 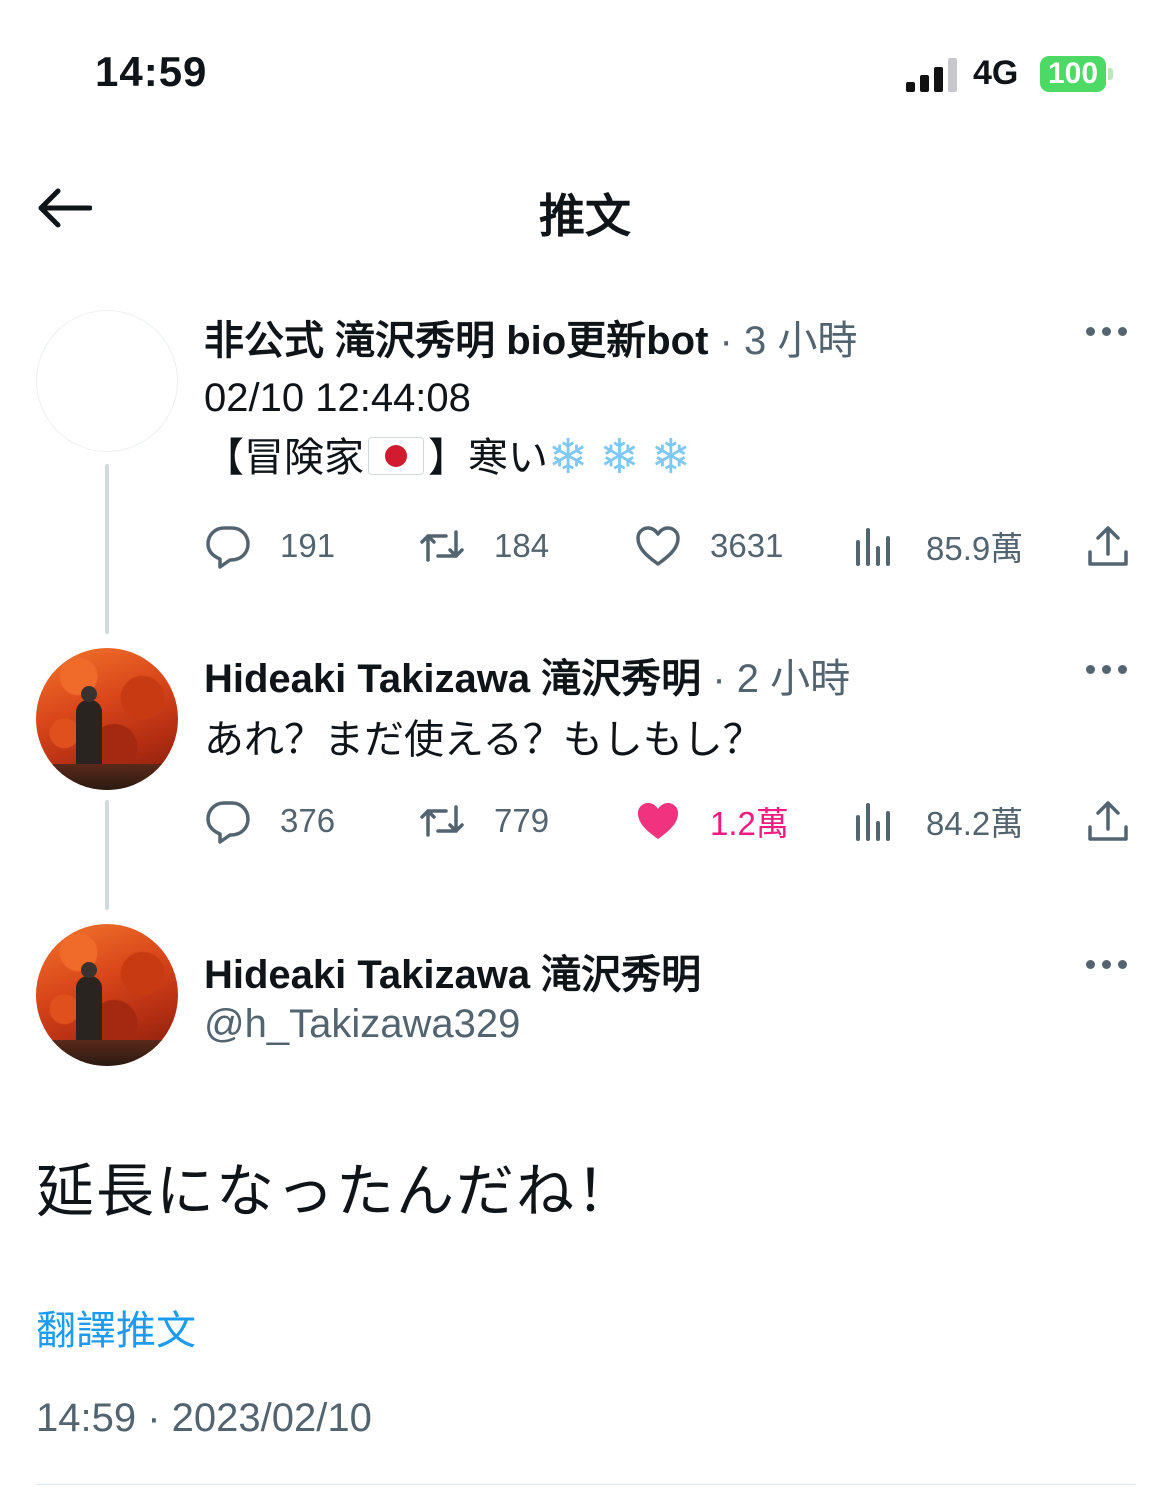 I want to click on main-author-name: Hideaki Takizawa 滝沢秀明, so click(x=452, y=971).